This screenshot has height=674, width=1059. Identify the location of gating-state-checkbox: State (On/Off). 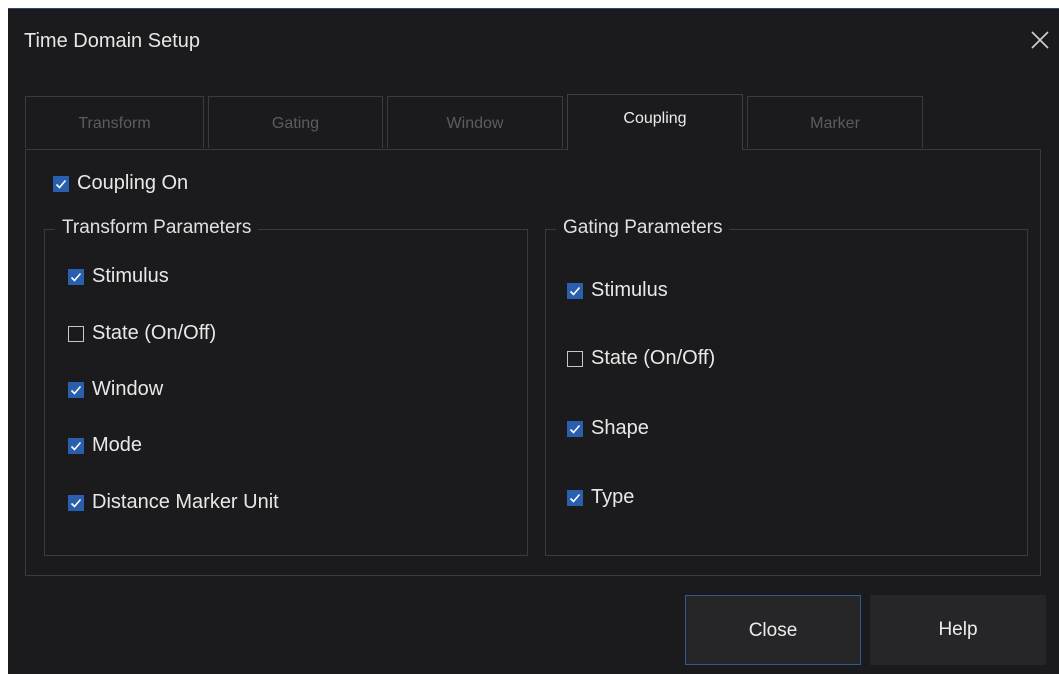
(641, 358).